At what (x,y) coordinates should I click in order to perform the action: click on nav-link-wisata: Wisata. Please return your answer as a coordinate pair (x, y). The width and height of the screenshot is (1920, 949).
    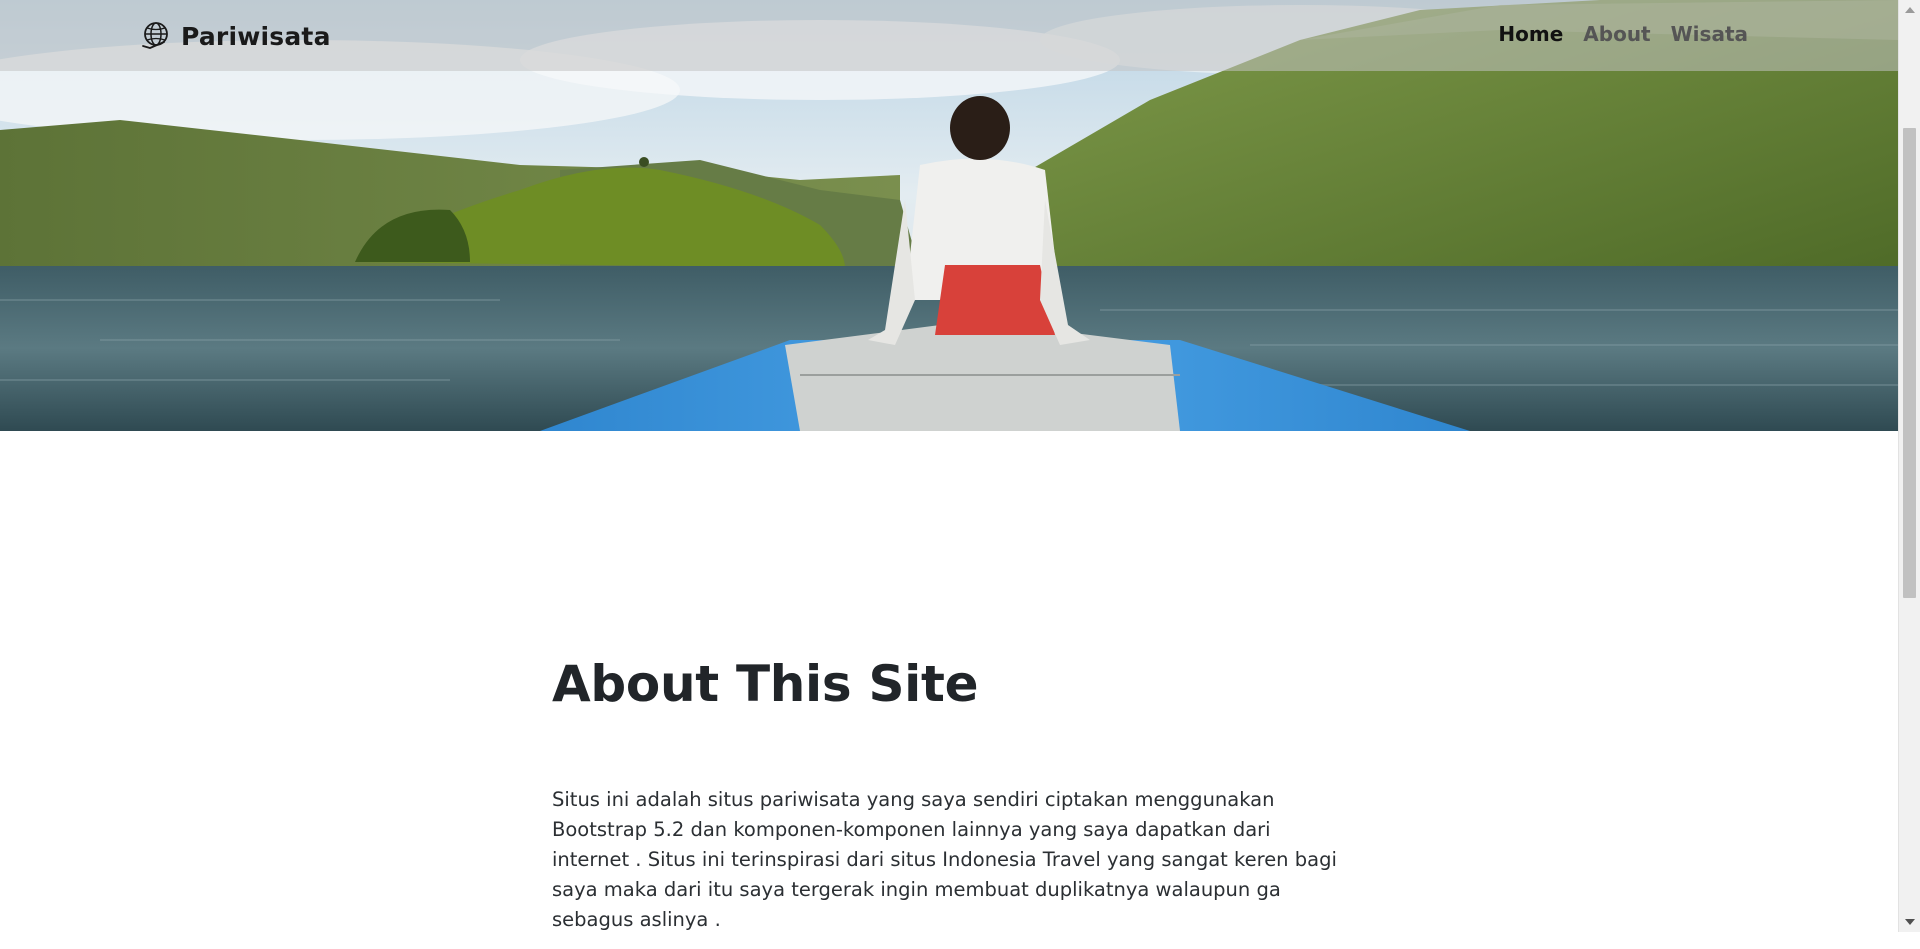
    Looking at the image, I should click on (1709, 34).